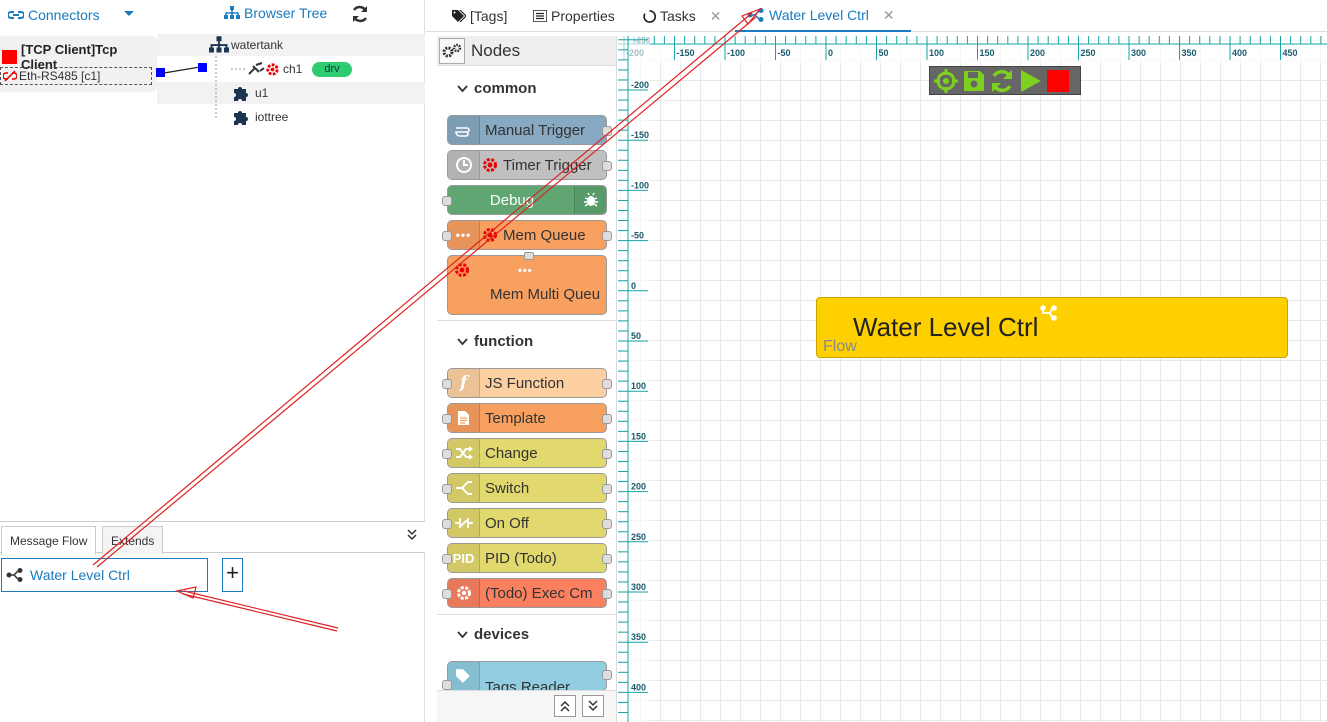 Image resolution: width=1327 pixels, height=722 pixels. What do you see at coordinates (527, 235) in the screenshot?
I see `node-mem-queue: ••• Mem Queue` at bounding box center [527, 235].